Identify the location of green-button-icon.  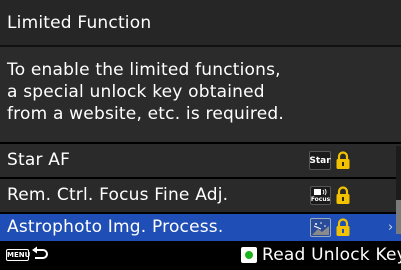
(249, 255).